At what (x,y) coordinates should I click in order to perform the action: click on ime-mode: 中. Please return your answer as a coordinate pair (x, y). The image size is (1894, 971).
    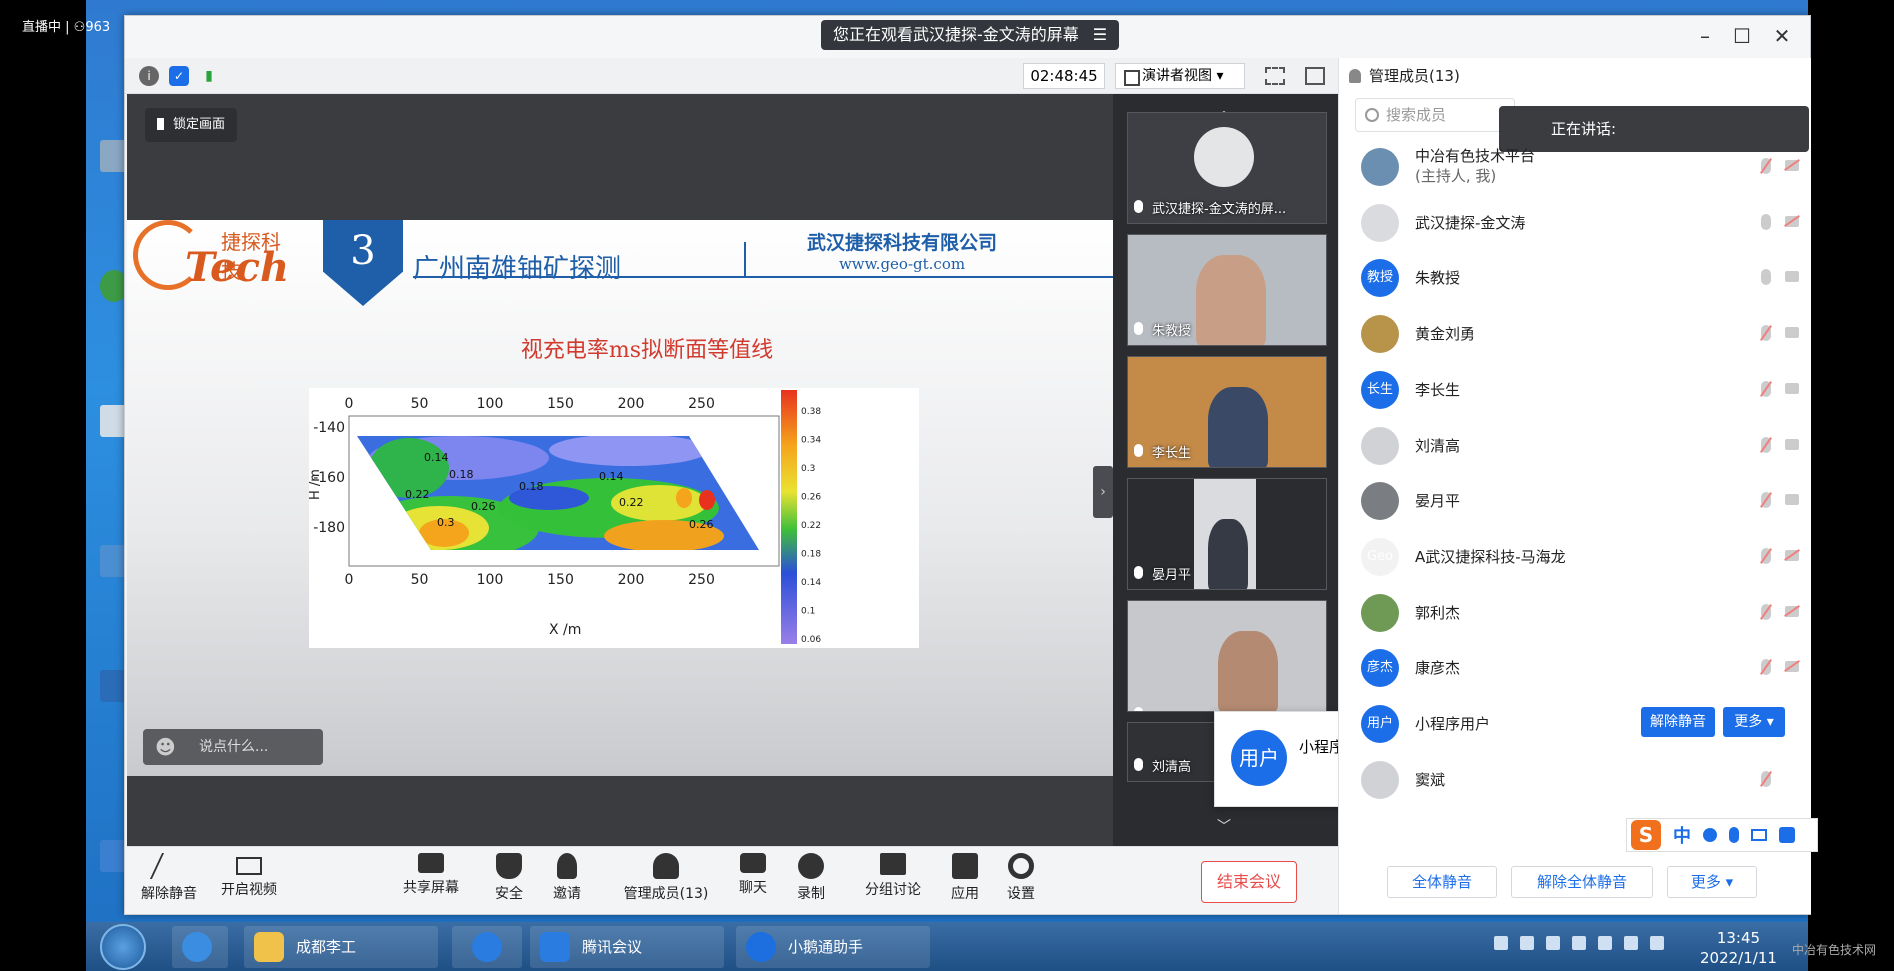
    Looking at the image, I should click on (1682, 835).